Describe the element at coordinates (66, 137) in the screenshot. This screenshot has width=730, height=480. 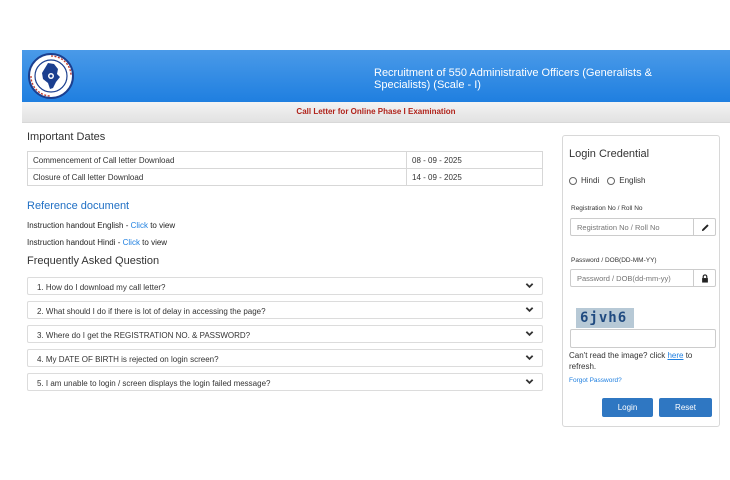
I see `important-dates-heading: Important Dates` at that location.